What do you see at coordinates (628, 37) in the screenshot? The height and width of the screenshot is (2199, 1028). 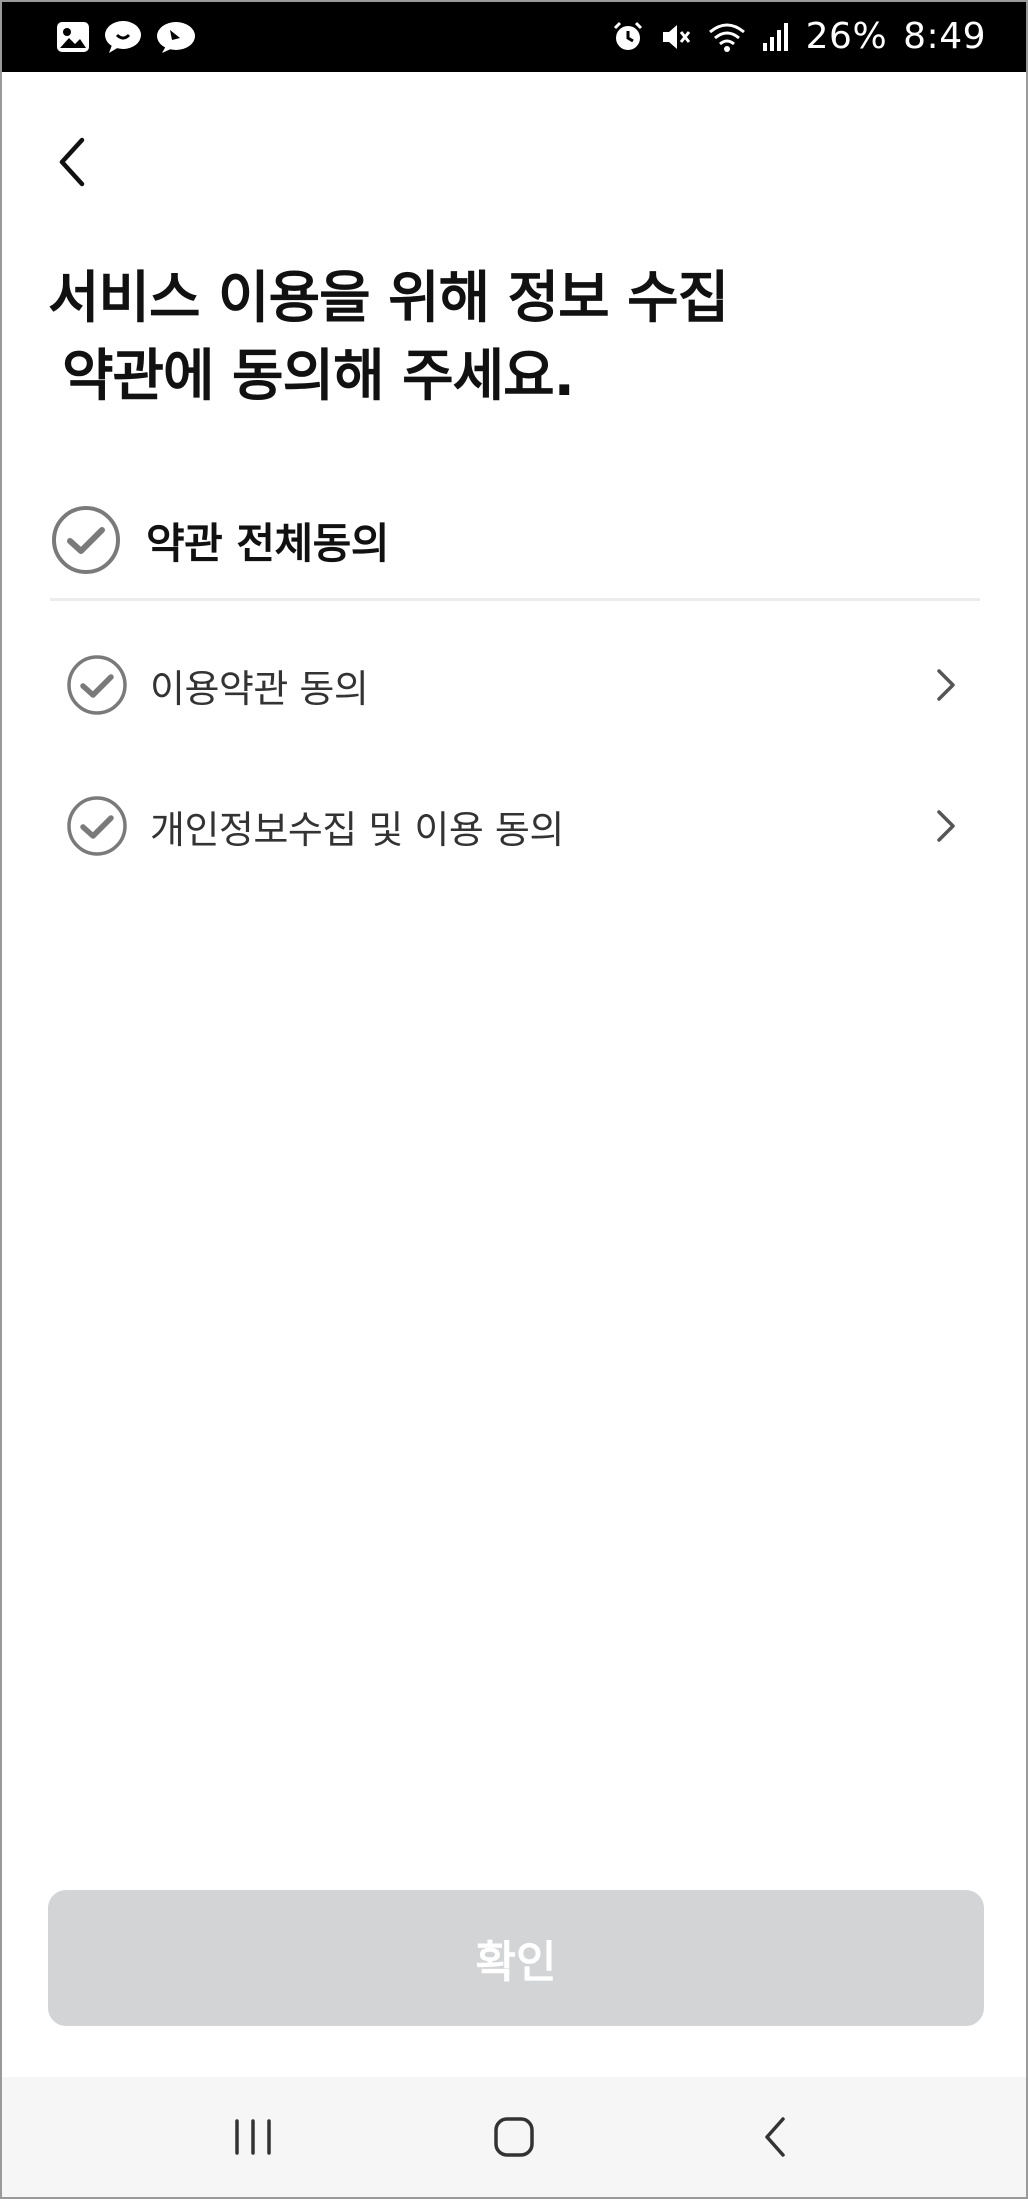 I see `alarm-icon` at bounding box center [628, 37].